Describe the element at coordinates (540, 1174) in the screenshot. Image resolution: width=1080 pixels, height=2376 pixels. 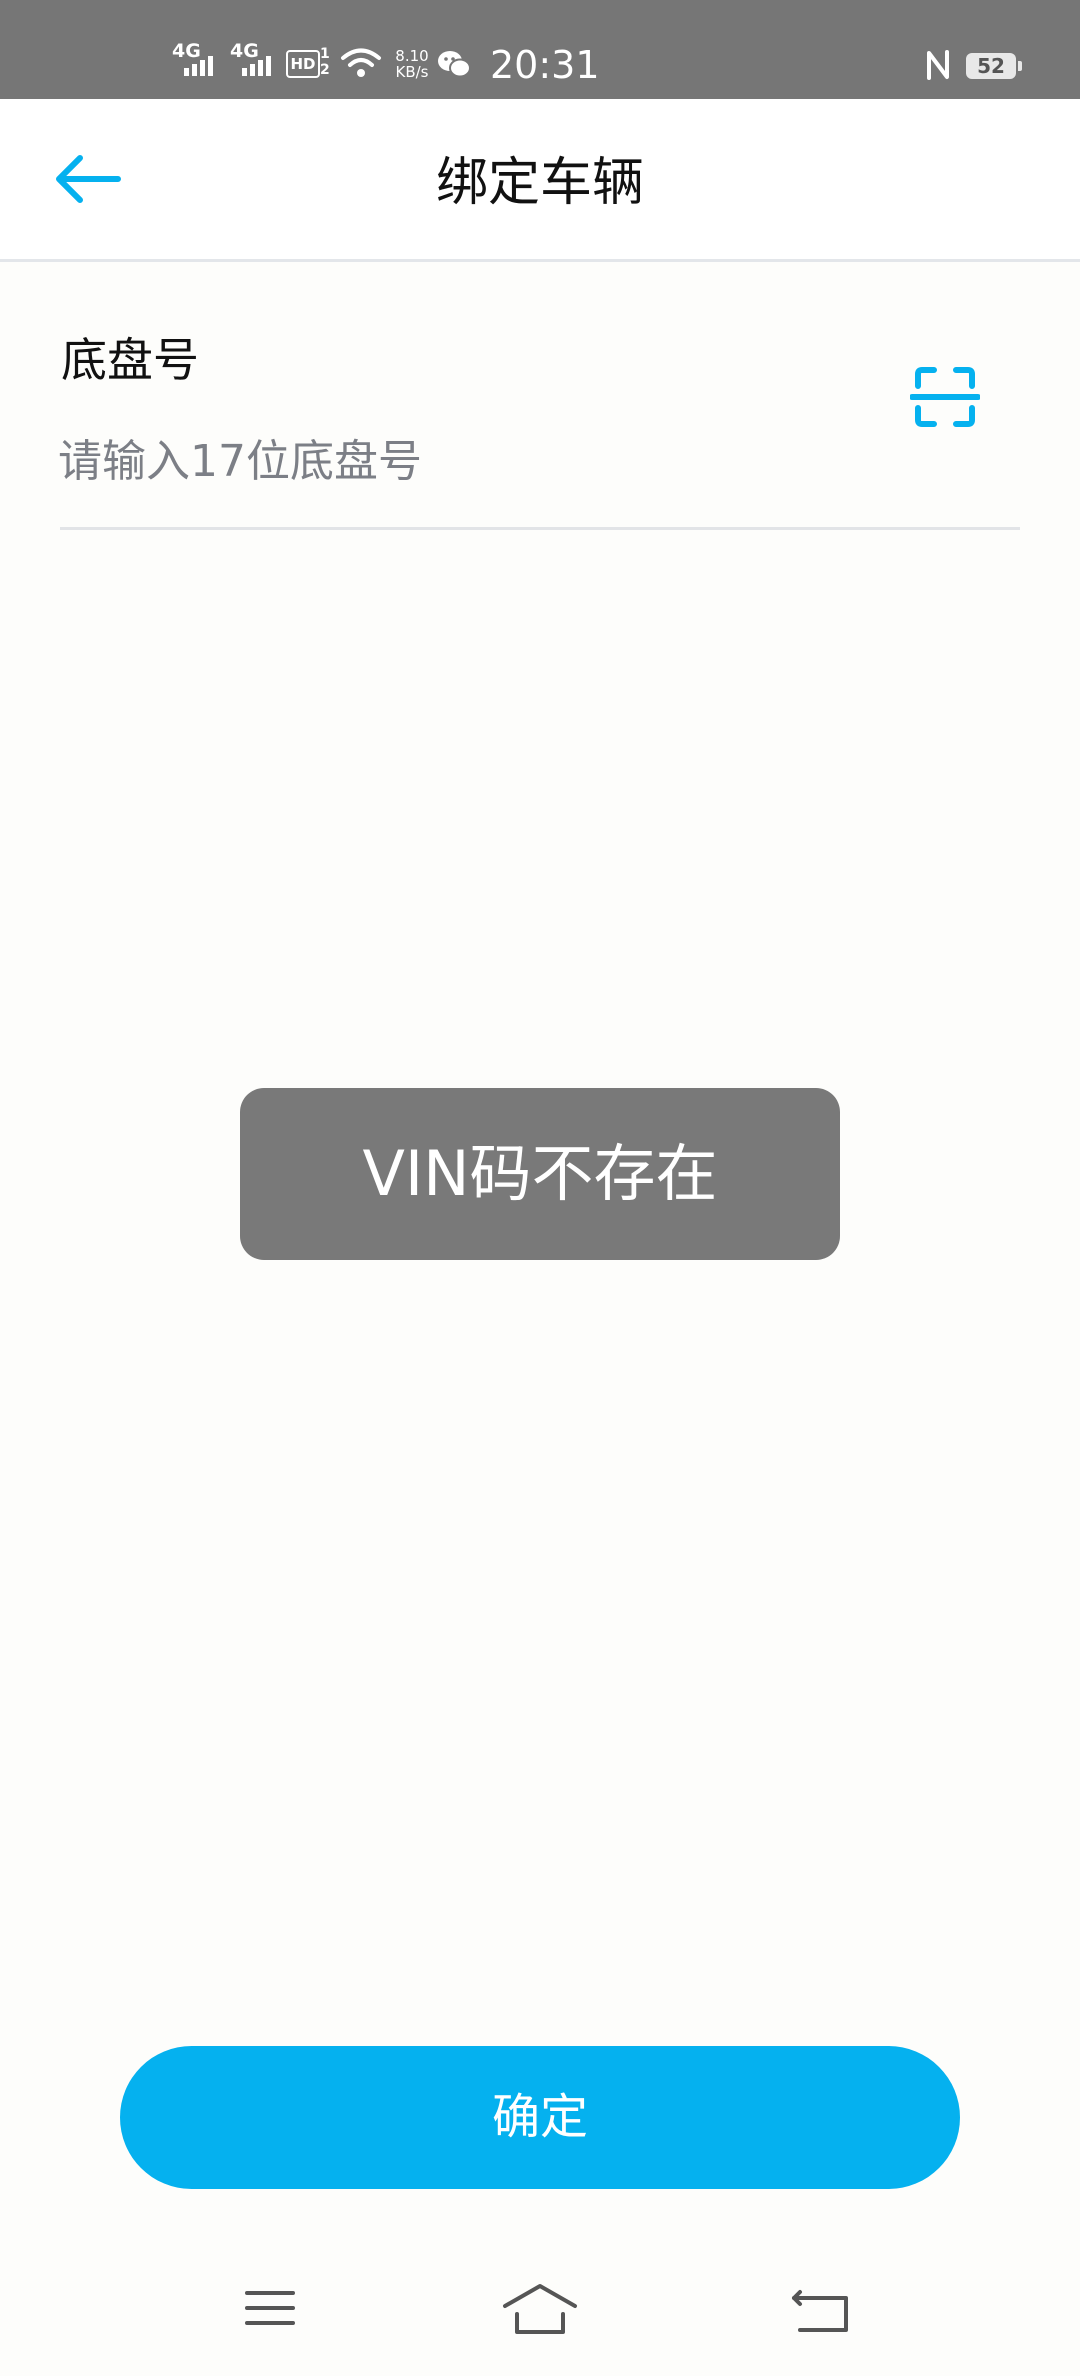
I see `error-toast: VIN码不存在` at that location.